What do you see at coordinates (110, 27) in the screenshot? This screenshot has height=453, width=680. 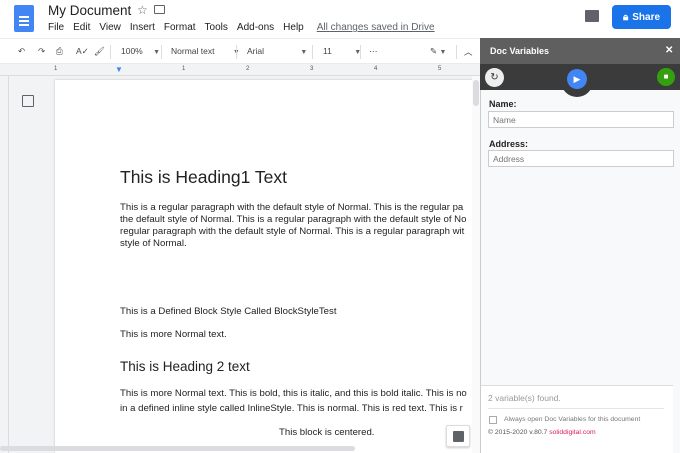 I see `menu-view: View` at bounding box center [110, 27].